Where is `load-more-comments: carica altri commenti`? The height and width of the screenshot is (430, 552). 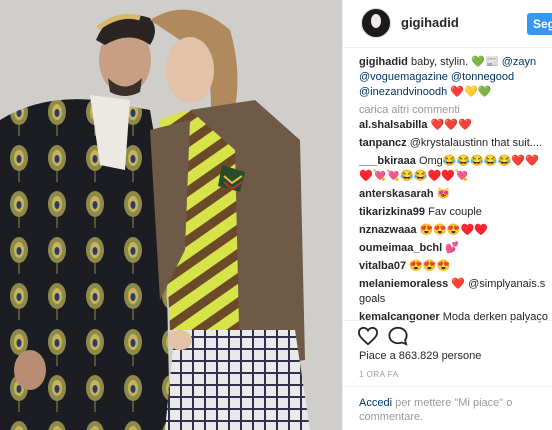
load-more-comments: carica altri commenti is located at coordinates (454, 110).